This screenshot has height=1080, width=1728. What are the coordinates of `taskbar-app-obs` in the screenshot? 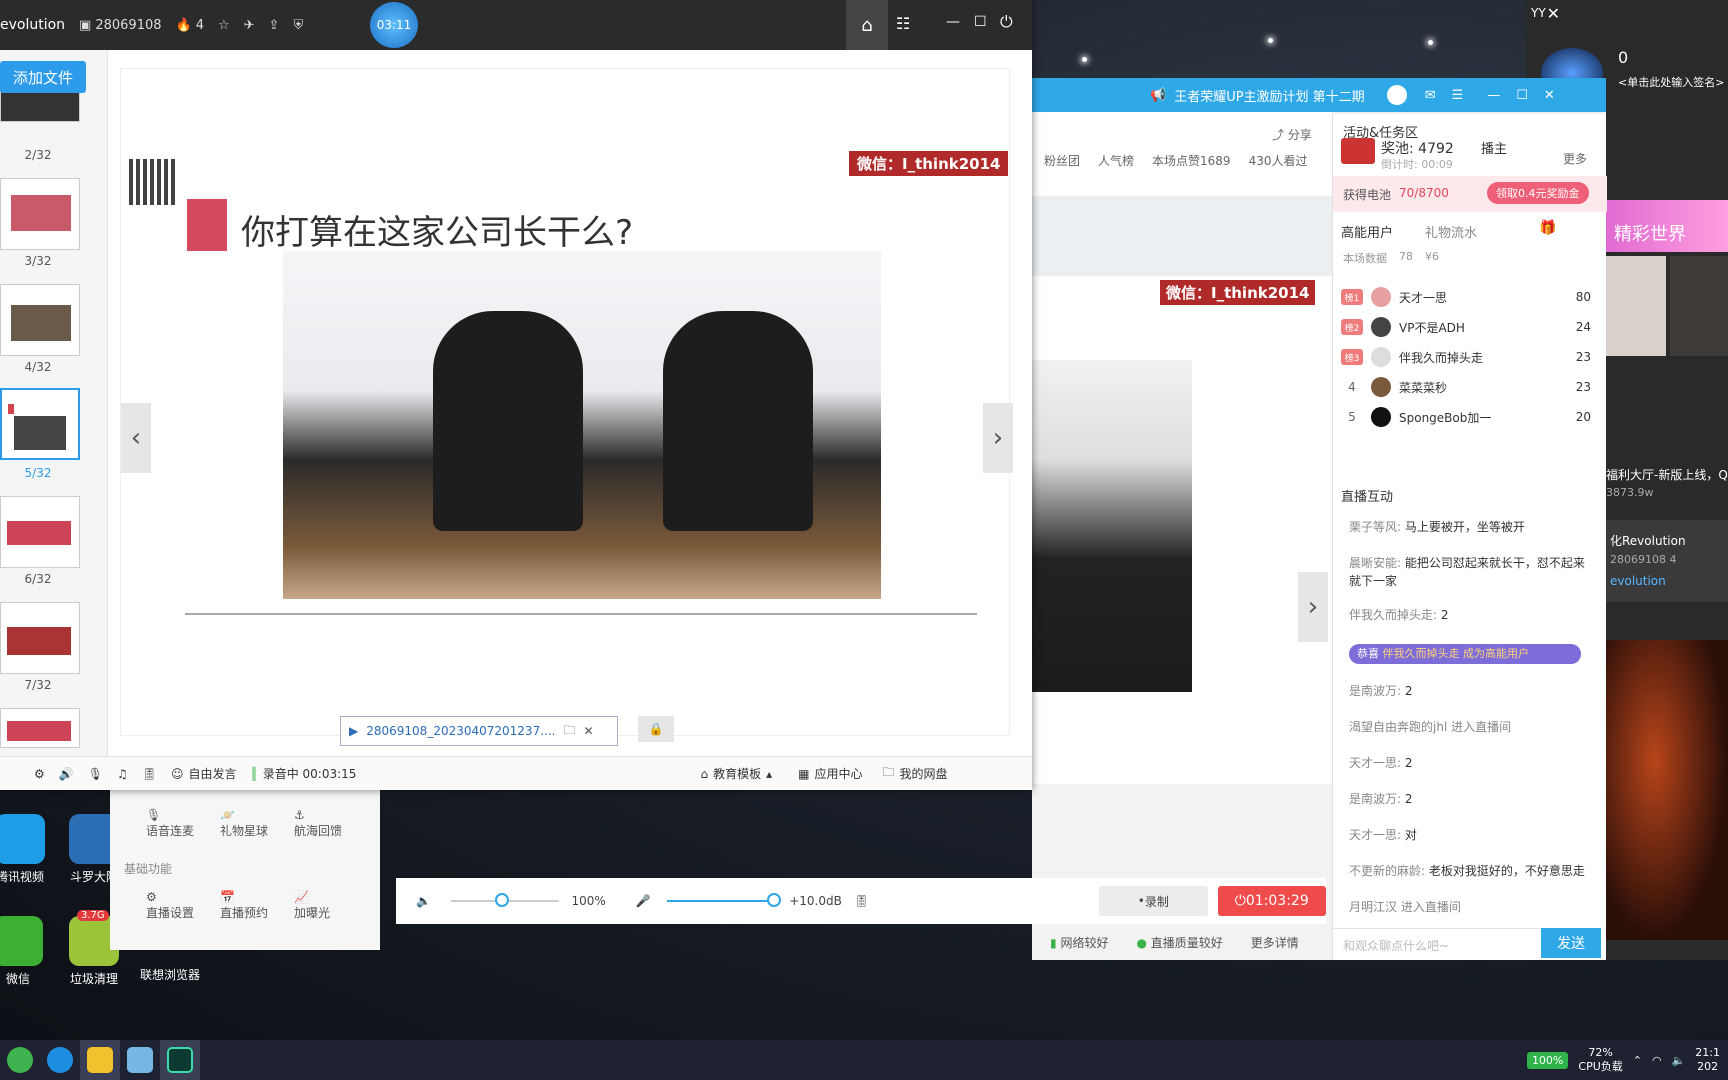 It's located at (100, 1060).